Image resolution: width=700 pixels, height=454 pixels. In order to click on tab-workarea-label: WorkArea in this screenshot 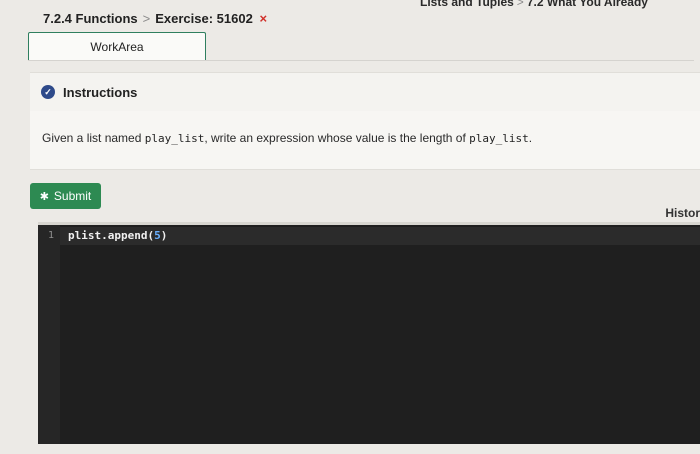, I will do `click(117, 47)`.